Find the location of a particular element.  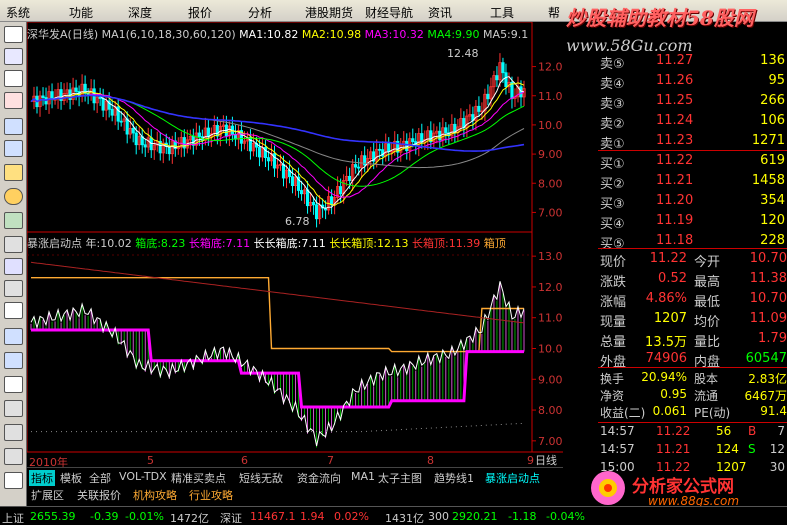

news-icon is located at coordinates (13, 148).